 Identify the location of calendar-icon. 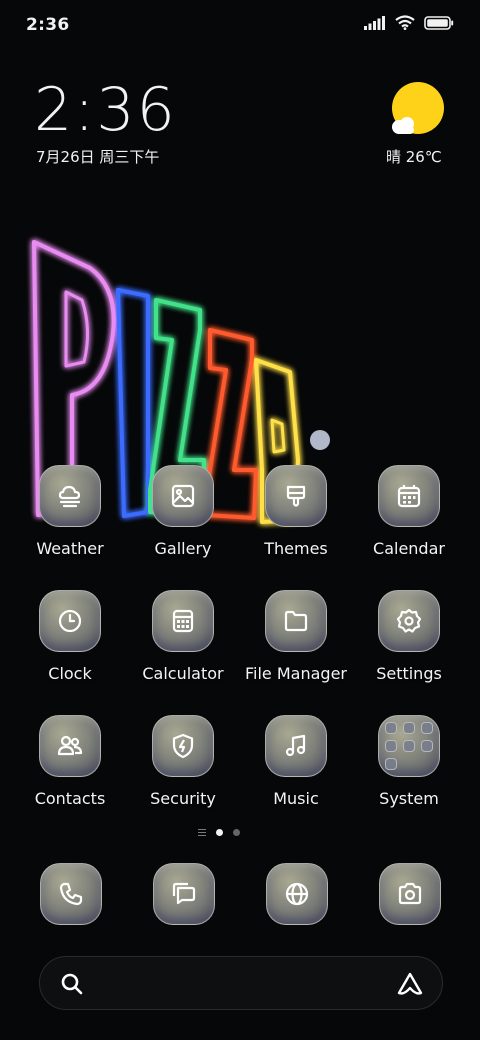
(409, 496).